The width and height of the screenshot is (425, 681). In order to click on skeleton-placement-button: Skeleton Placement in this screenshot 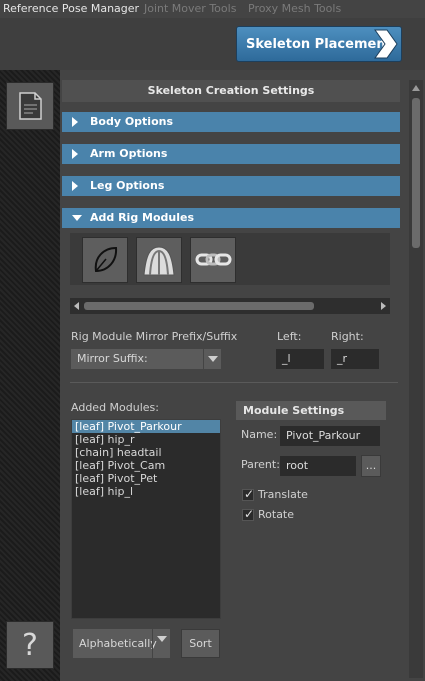, I will do `click(319, 44)`.